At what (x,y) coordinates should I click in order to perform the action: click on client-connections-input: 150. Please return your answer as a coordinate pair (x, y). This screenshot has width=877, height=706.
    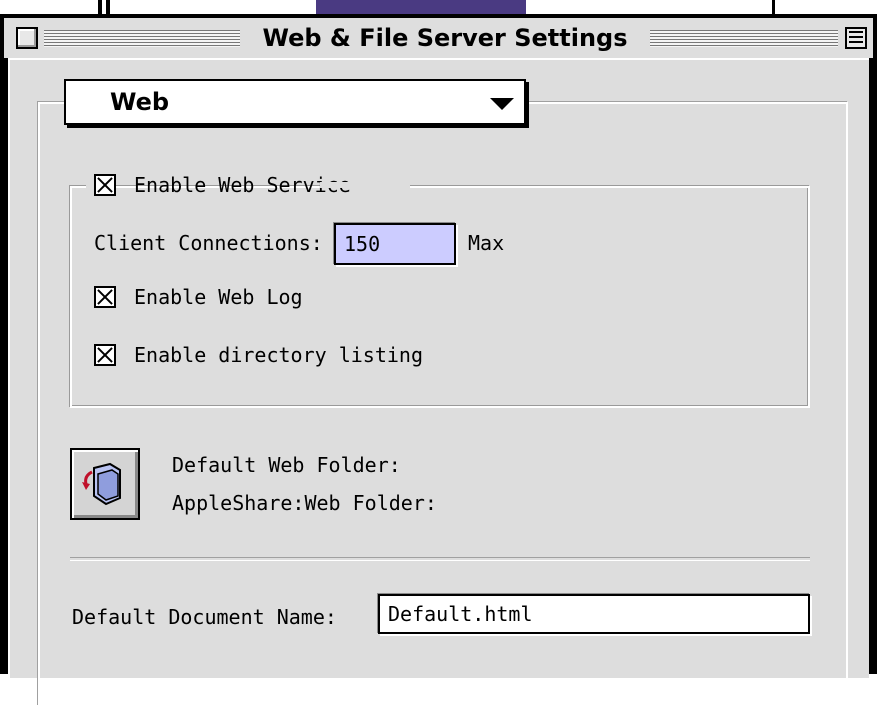
    Looking at the image, I should click on (395, 244).